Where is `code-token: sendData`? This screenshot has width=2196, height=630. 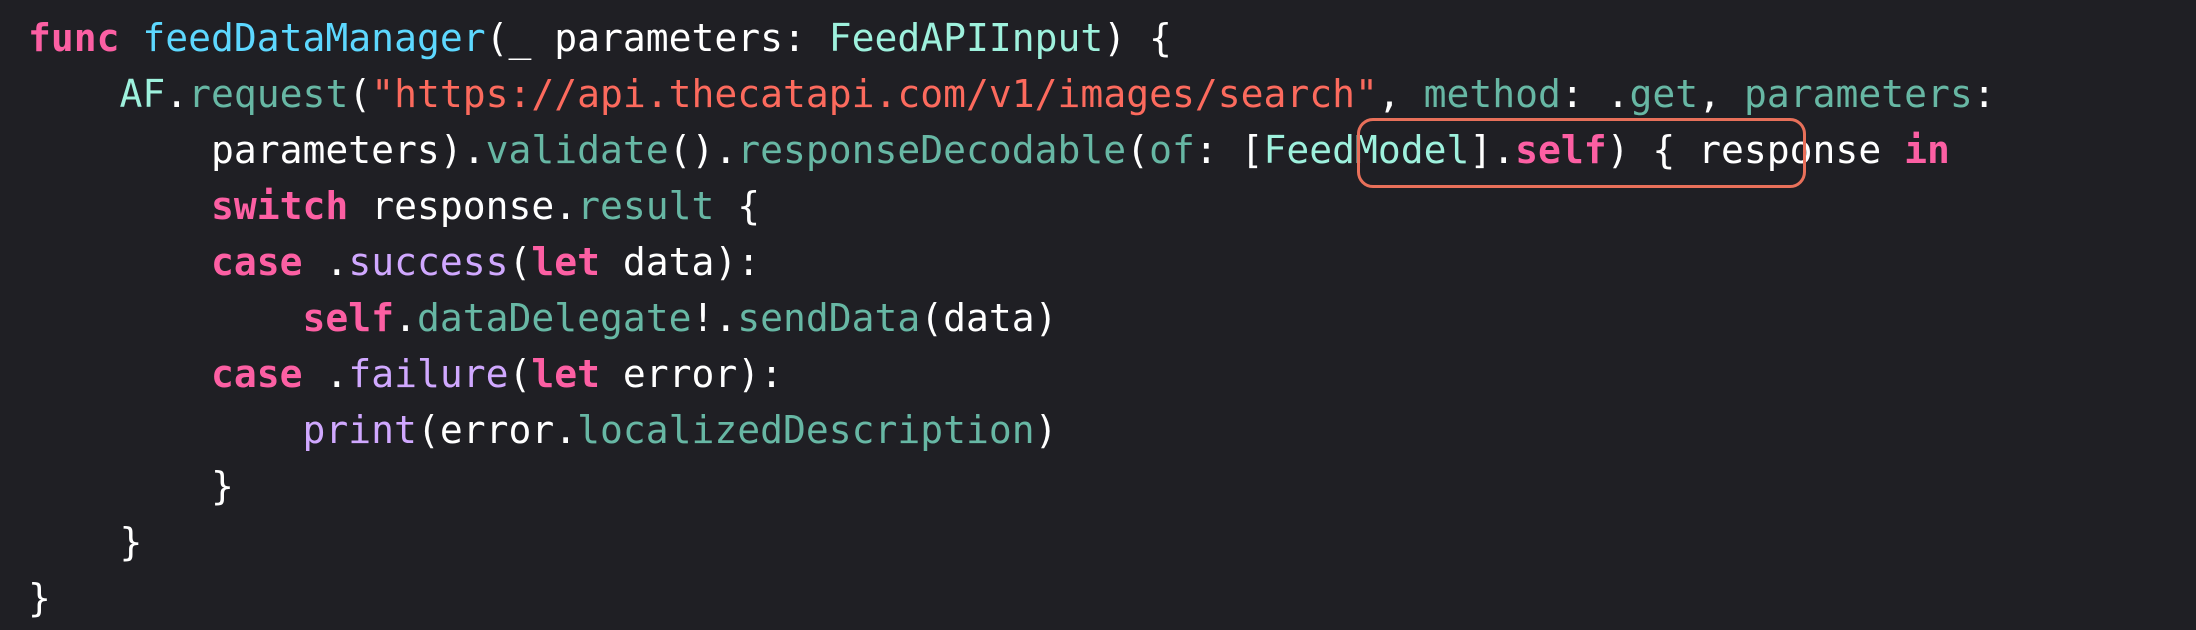
code-token: sendData is located at coordinates (829, 318).